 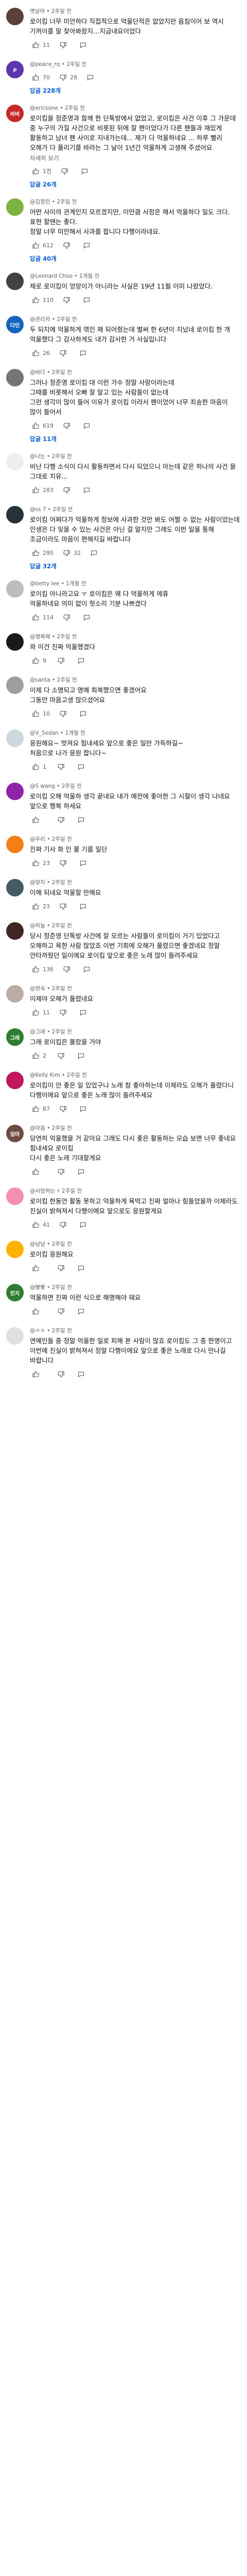 I want to click on comment-author: @S wang • 2주일 전, so click(x=56, y=786).